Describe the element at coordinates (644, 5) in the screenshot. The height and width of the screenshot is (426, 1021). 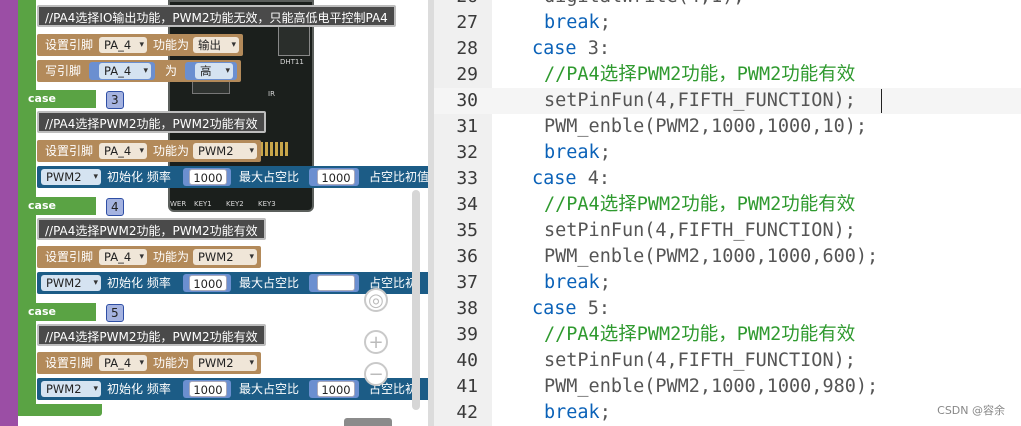
I see `code-line: digitalWrite(4,1);` at that location.